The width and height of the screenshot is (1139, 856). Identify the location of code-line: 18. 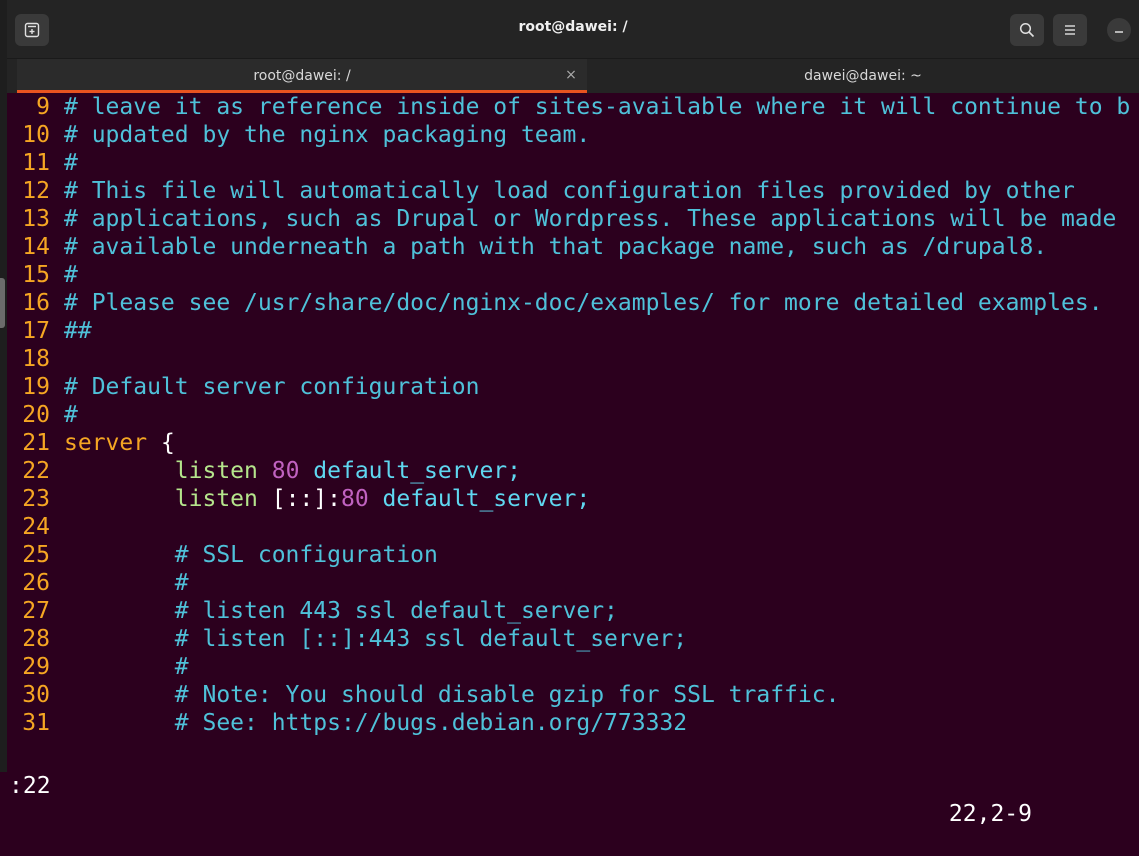
(573, 359).